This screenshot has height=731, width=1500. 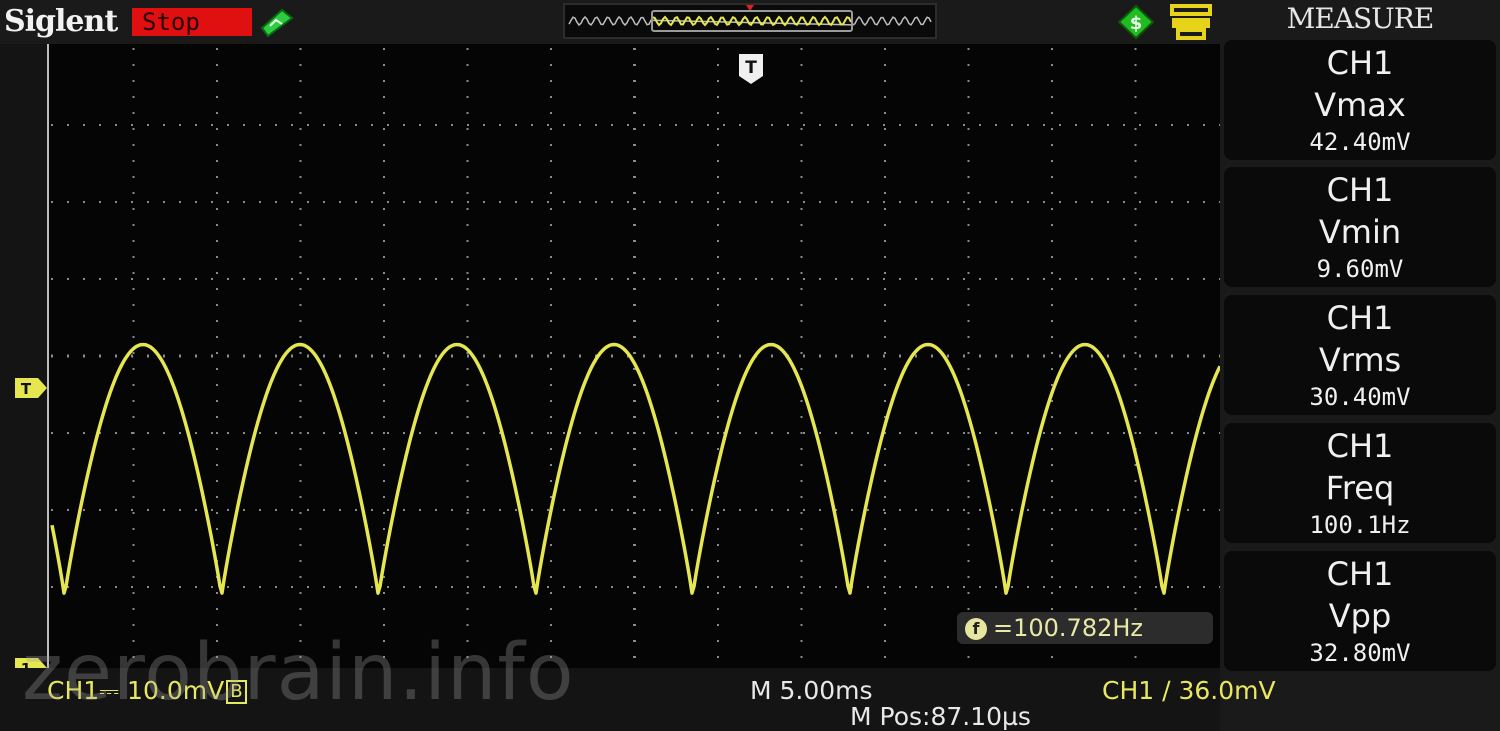 What do you see at coordinates (1360, 18) in the screenshot?
I see `measure-panel-title: MEASURE` at bounding box center [1360, 18].